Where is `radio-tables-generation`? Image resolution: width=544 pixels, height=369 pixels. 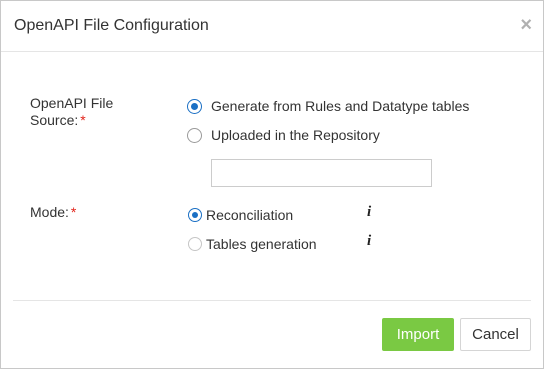
radio-tables-generation is located at coordinates (195, 244).